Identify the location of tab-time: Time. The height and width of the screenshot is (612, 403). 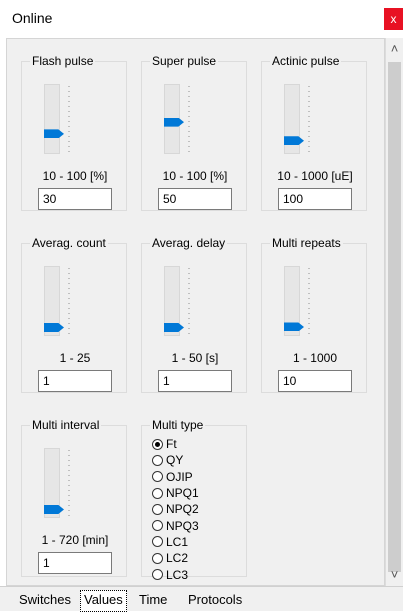
(153, 601).